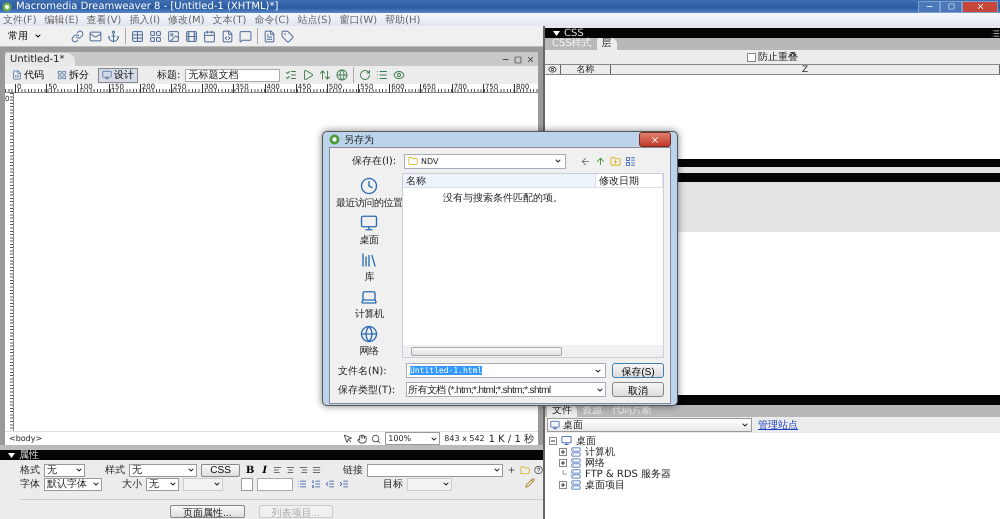  Describe the element at coordinates (606, 44) in the screenshot. I see `panel-tab: 层` at that location.